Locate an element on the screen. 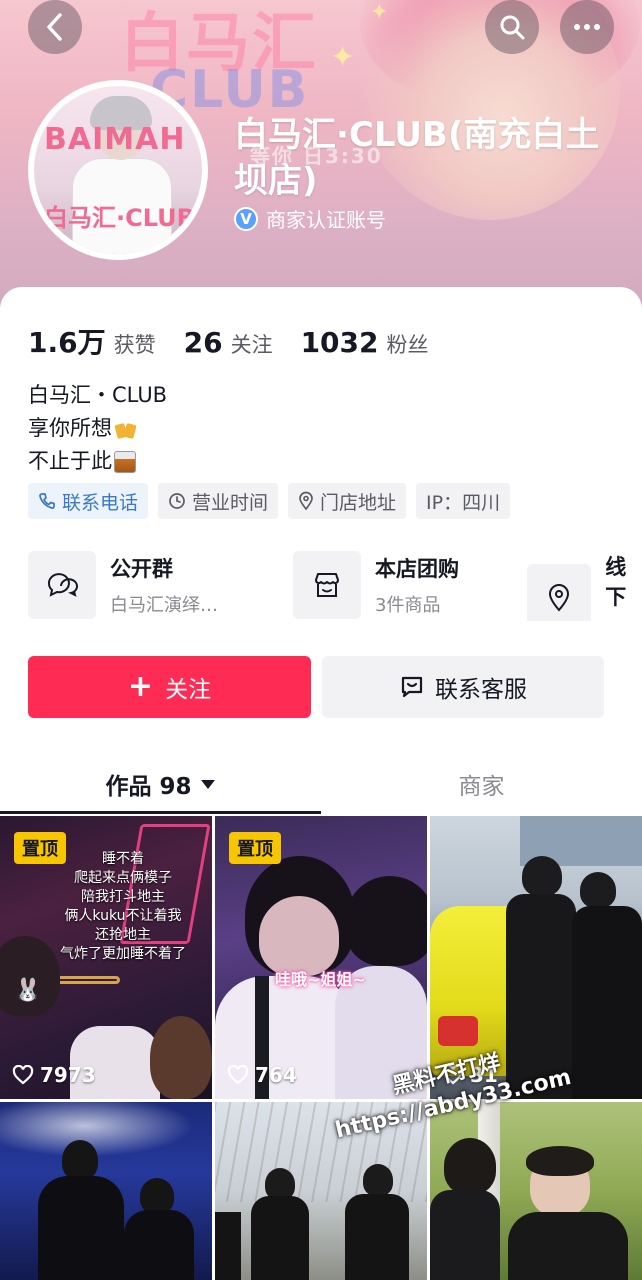  caret-down-icon is located at coordinates (207, 784).